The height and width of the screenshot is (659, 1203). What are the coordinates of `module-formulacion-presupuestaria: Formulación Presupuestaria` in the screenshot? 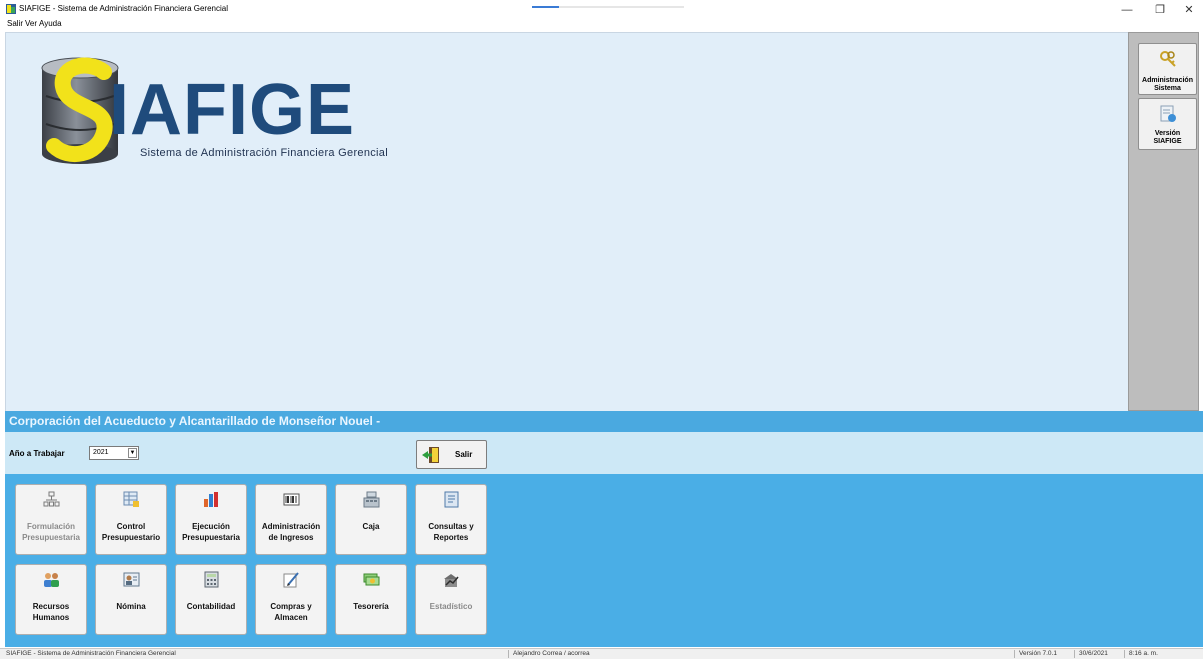 It's located at (51, 519).